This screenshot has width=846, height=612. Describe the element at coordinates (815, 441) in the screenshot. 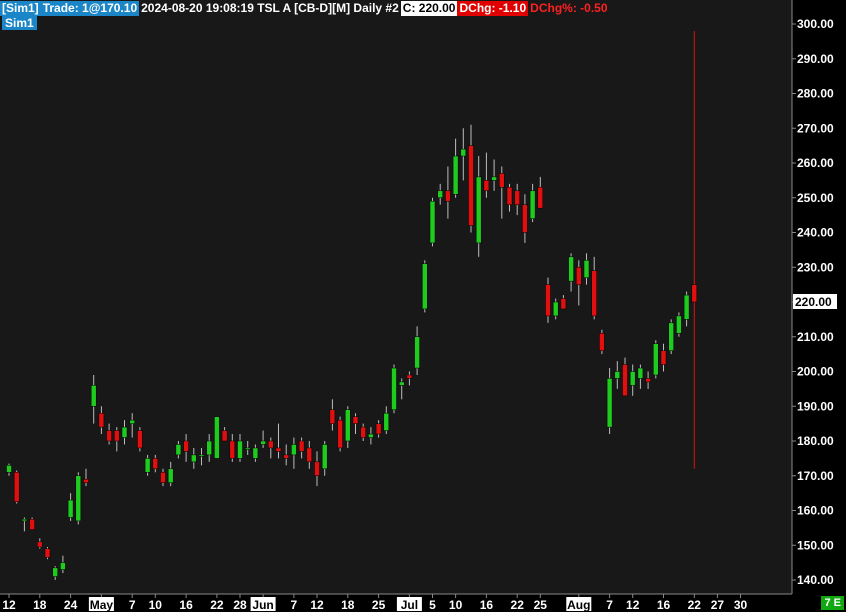

I see `price-tick-label: 180.00` at that location.